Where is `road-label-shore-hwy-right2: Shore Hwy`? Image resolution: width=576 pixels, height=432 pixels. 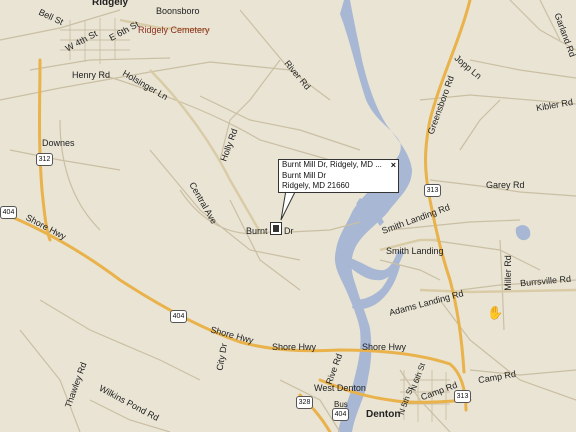
road-label-shore-hwy-right2: Shore Hwy is located at coordinates (384, 347).